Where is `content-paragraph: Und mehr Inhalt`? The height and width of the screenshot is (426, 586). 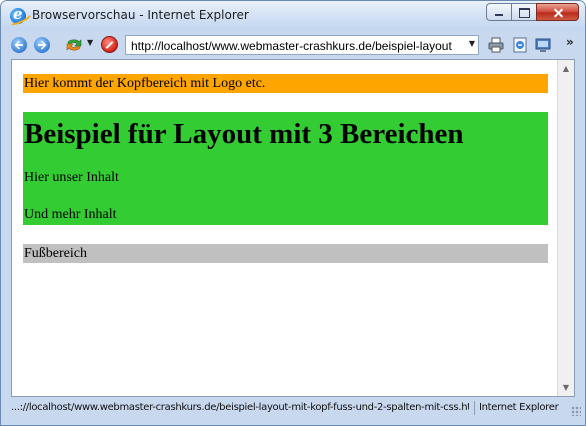
content-paragraph: Und mehr Inhalt is located at coordinates (70, 214).